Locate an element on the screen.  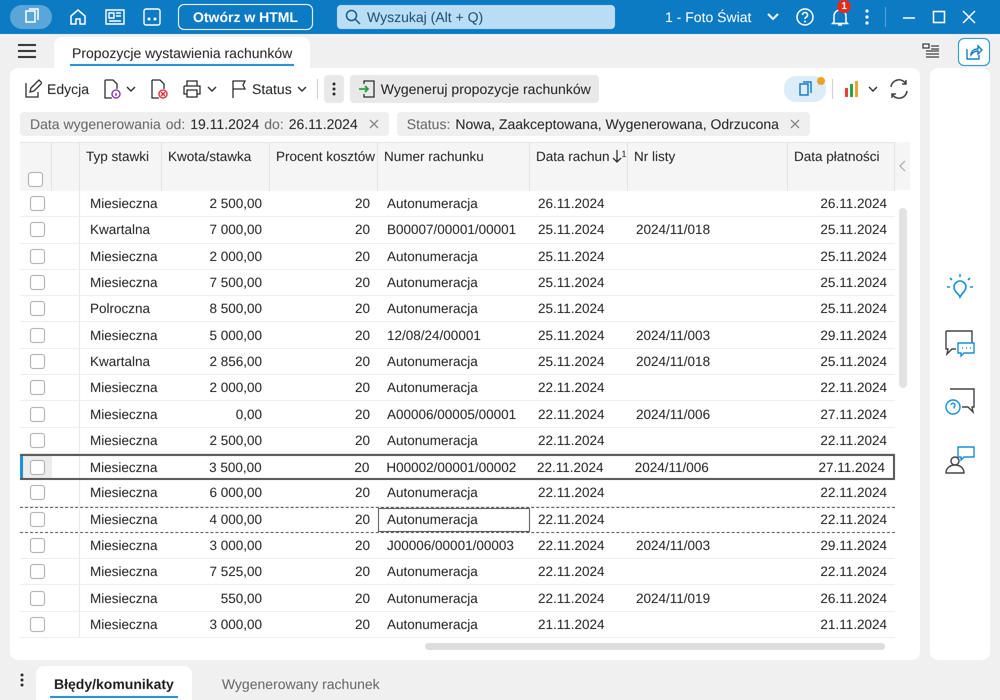
more-actions-button is located at coordinates (334, 89).